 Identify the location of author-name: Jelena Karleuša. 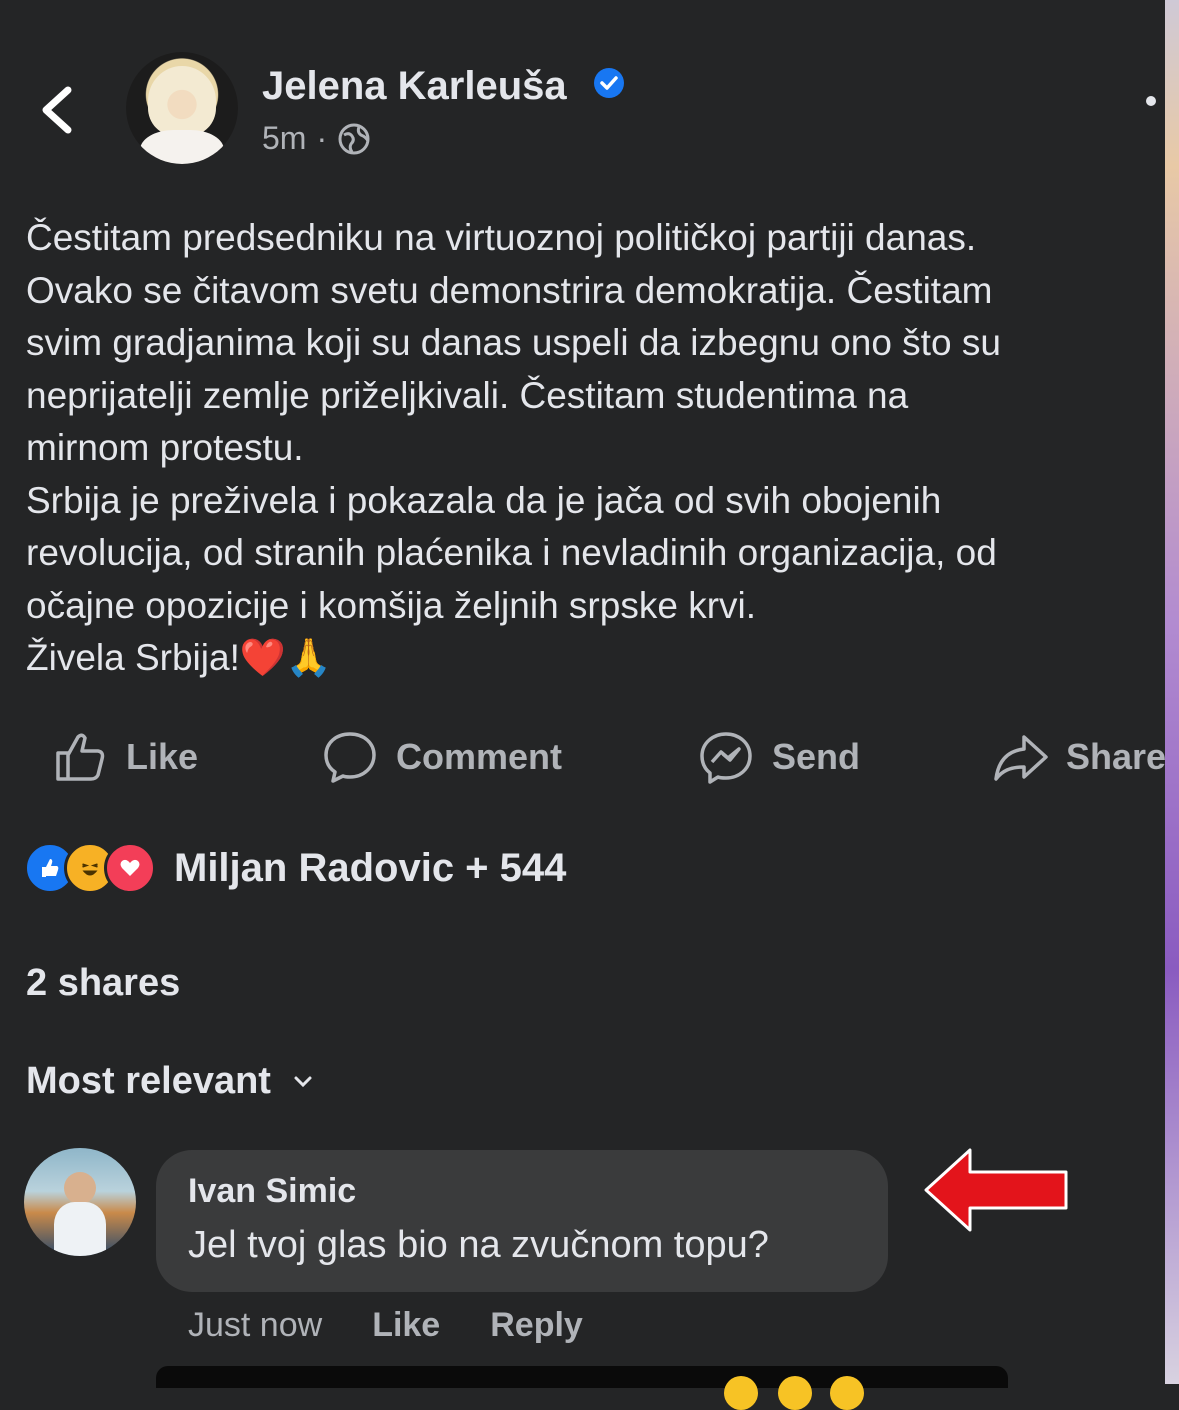
(414, 86).